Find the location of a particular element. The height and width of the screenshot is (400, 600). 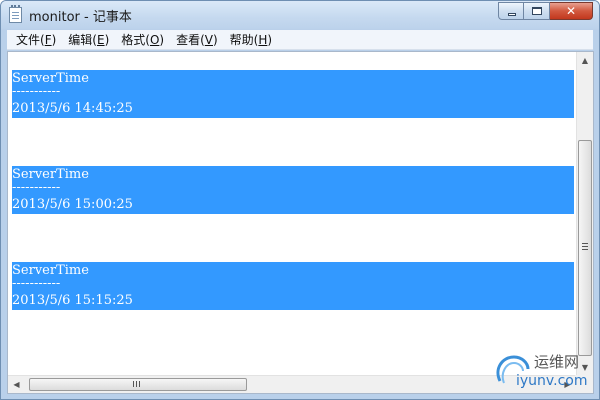

vertical-scrollbar: ▲ ▼ is located at coordinates (584, 214).